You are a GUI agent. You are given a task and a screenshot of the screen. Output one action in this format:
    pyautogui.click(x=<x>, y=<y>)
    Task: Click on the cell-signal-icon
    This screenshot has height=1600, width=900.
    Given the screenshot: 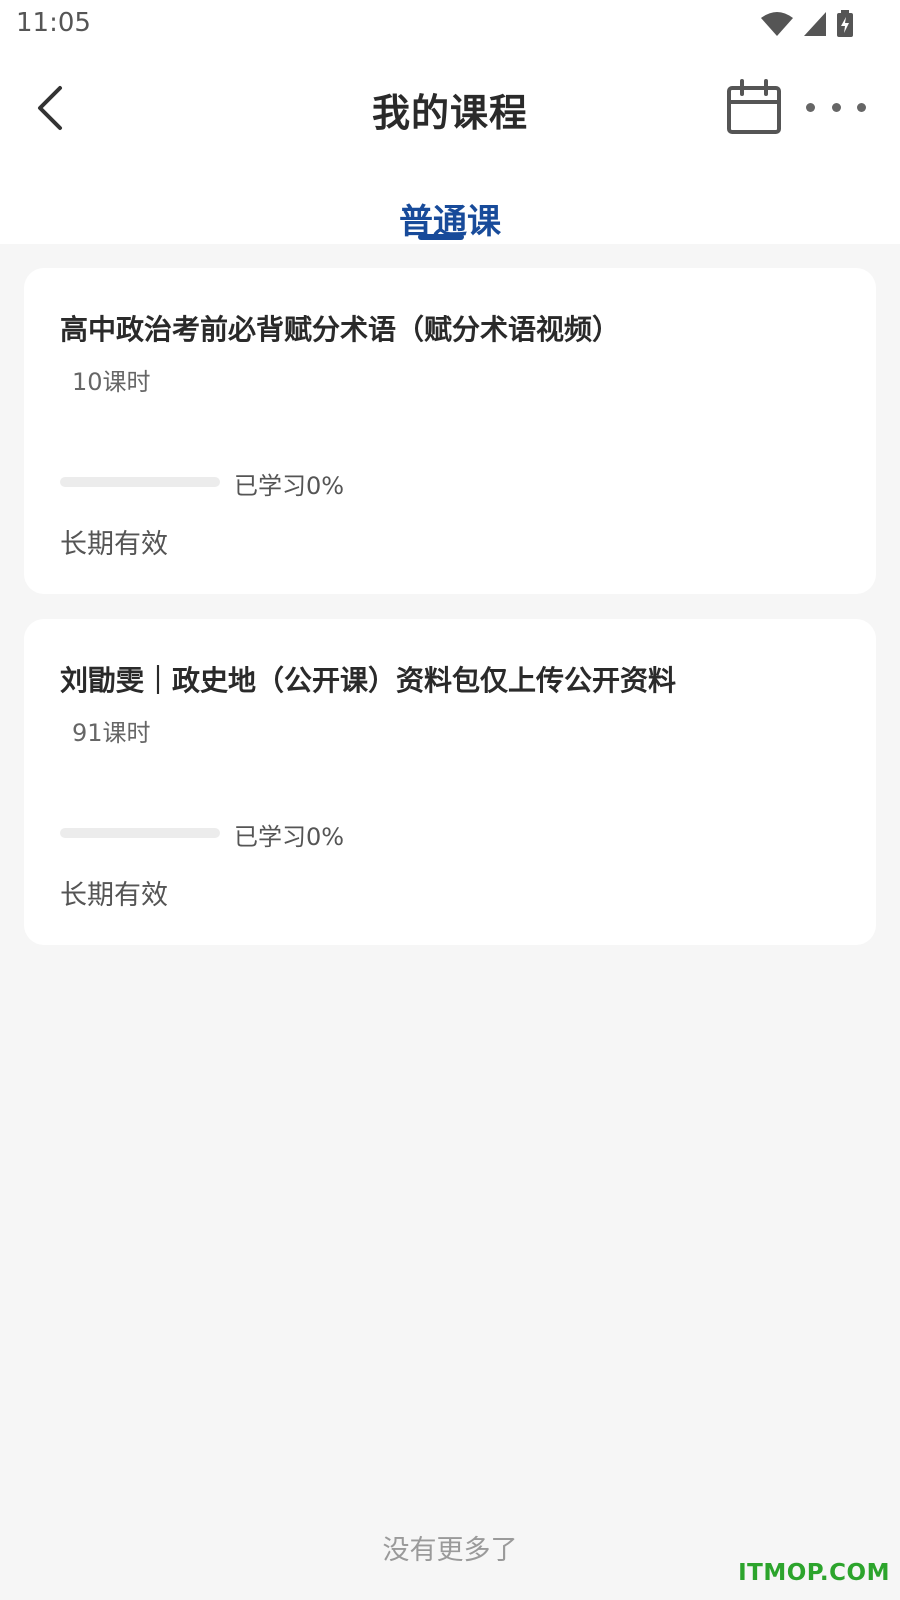 What is the action you would take?
    pyautogui.click(x=815, y=24)
    